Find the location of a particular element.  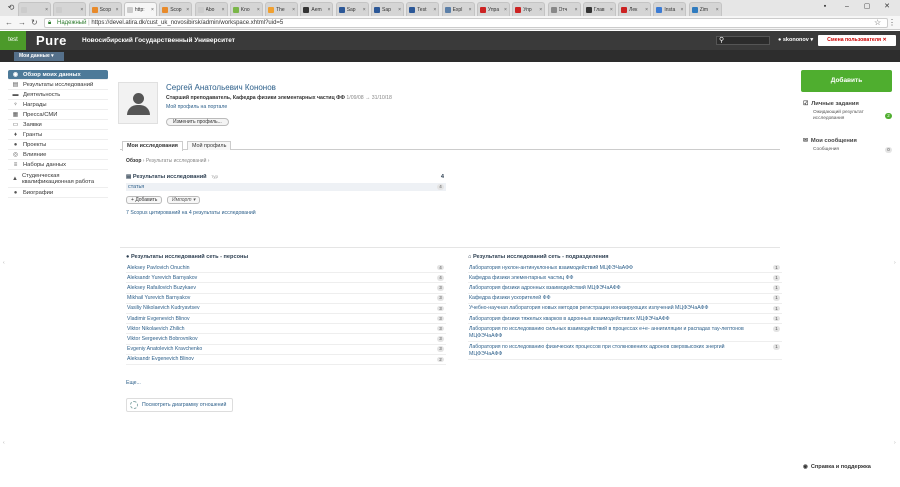

browser-tab: Zim × is located at coordinates (705, 9).